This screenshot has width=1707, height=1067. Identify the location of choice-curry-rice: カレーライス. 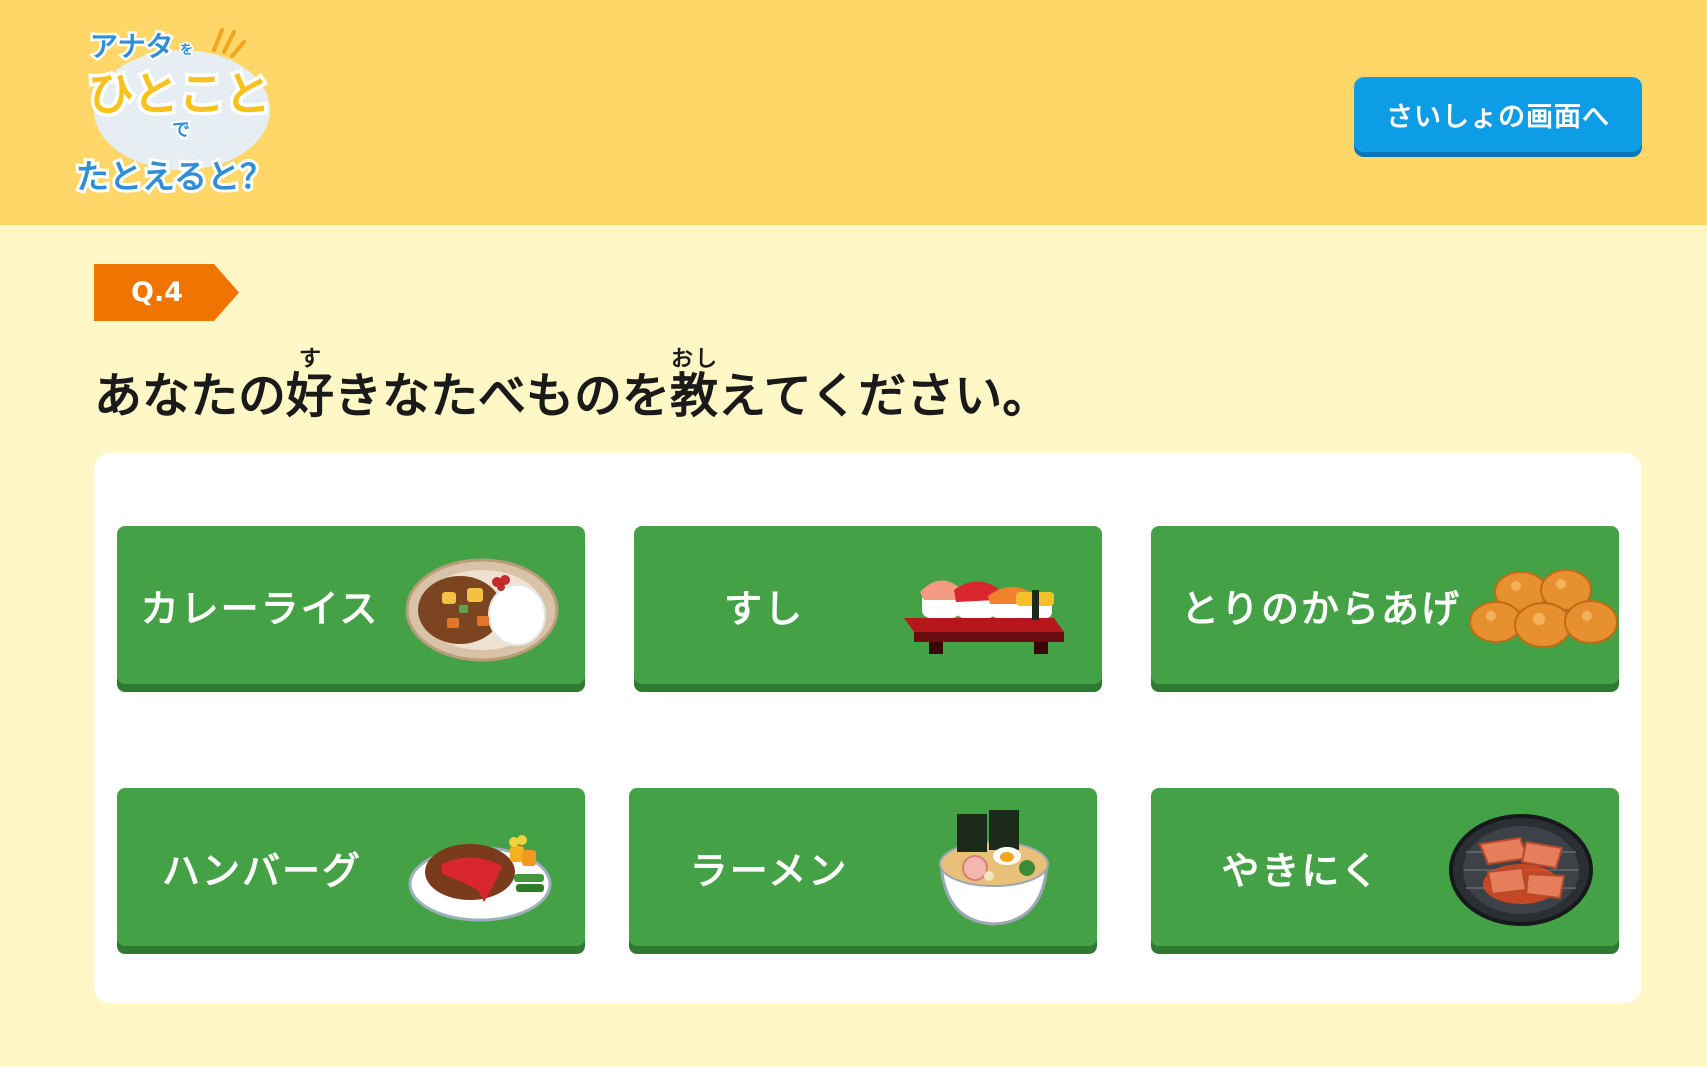
(351, 605).